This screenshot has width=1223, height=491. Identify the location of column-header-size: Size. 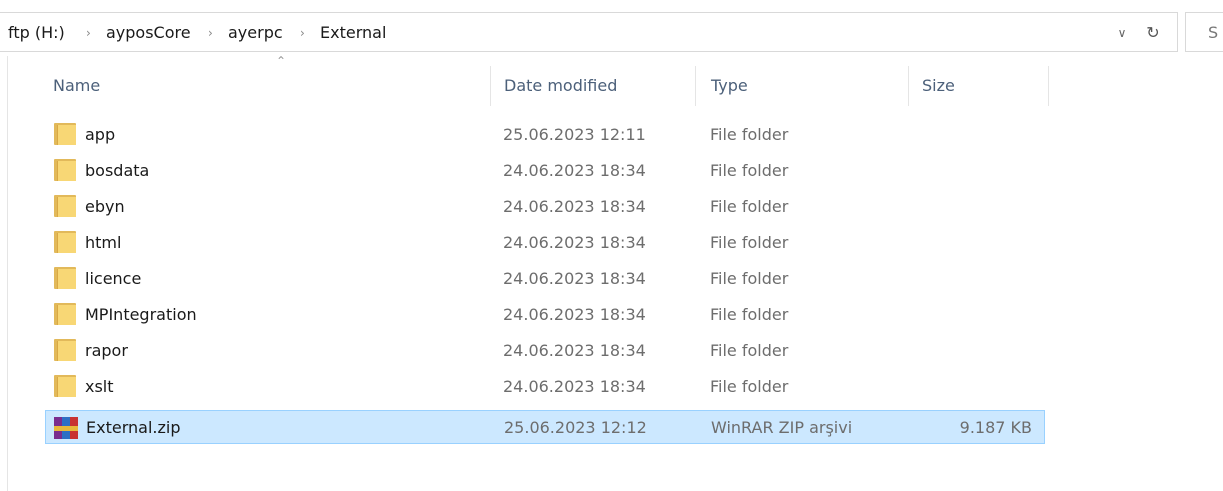
(938, 86).